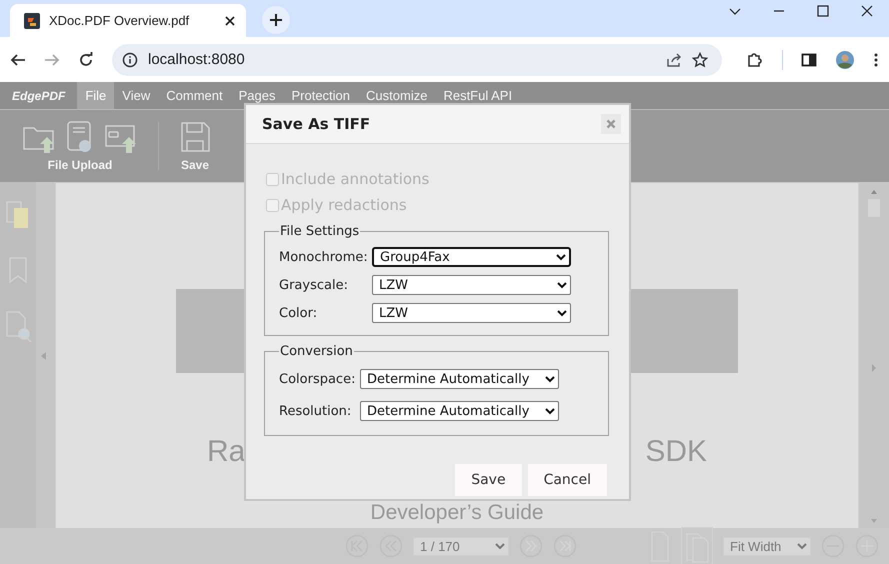 This screenshot has width=889, height=564. What do you see at coordinates (845, 60) in the screenshot?
I see `avatar-icon` at bounding box center [845, 60].